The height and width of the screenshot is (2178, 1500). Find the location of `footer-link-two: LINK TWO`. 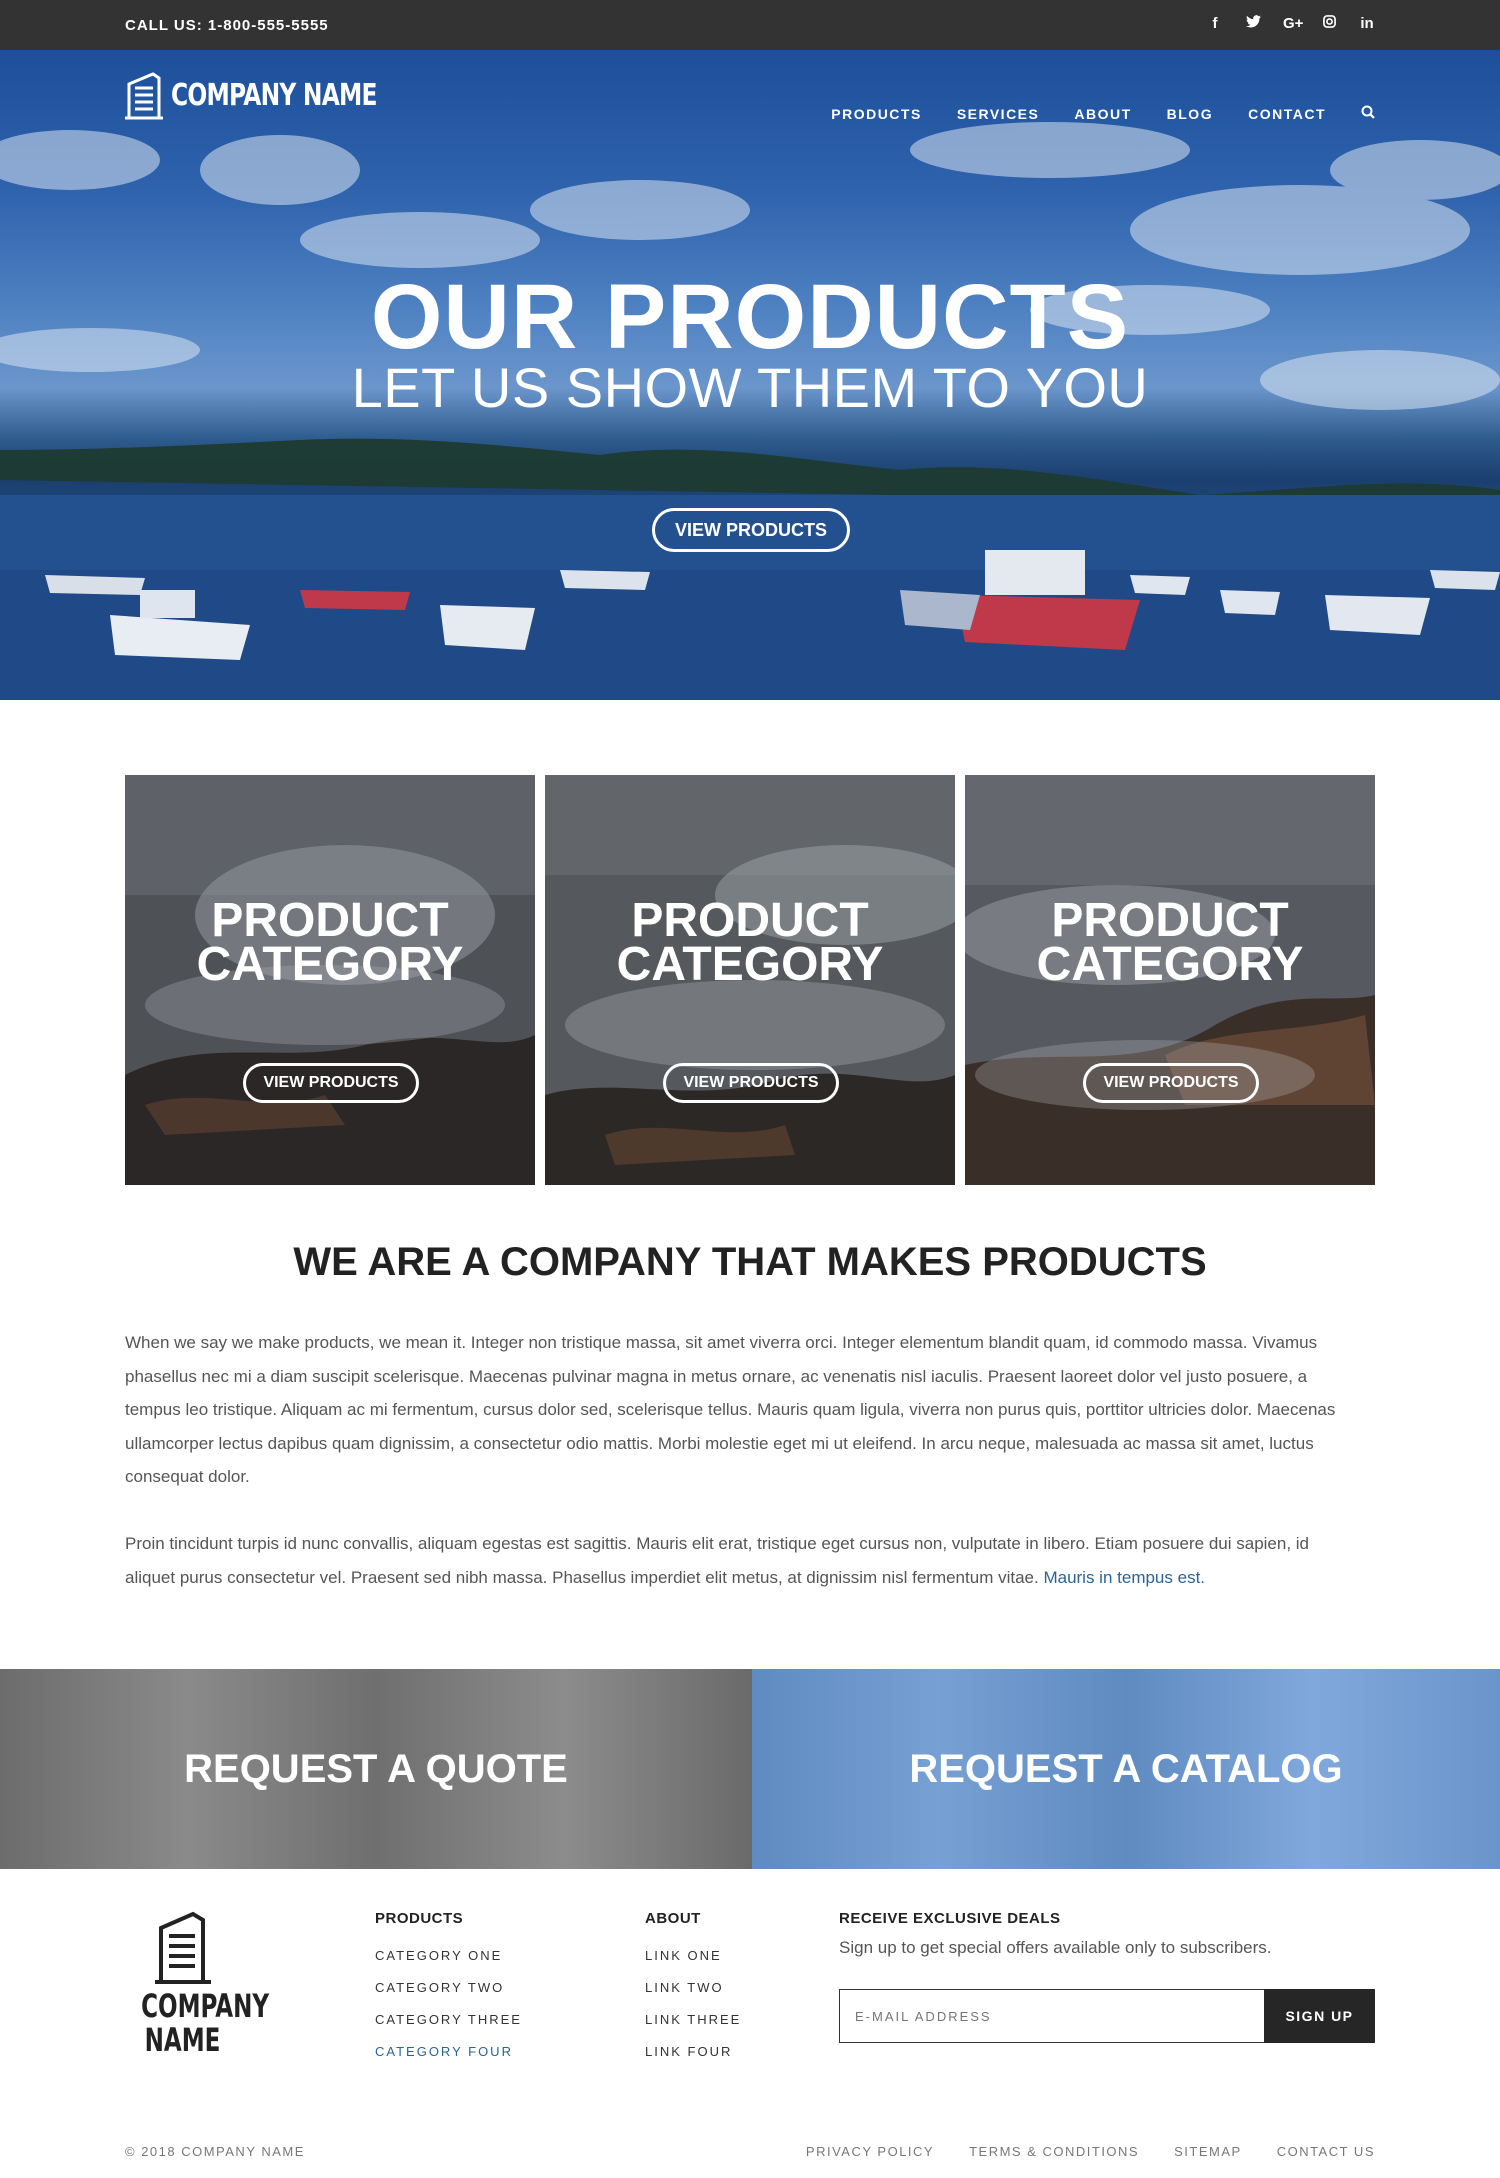

footer-link-two: LINK TWO is located at coordinates (693, 1988).